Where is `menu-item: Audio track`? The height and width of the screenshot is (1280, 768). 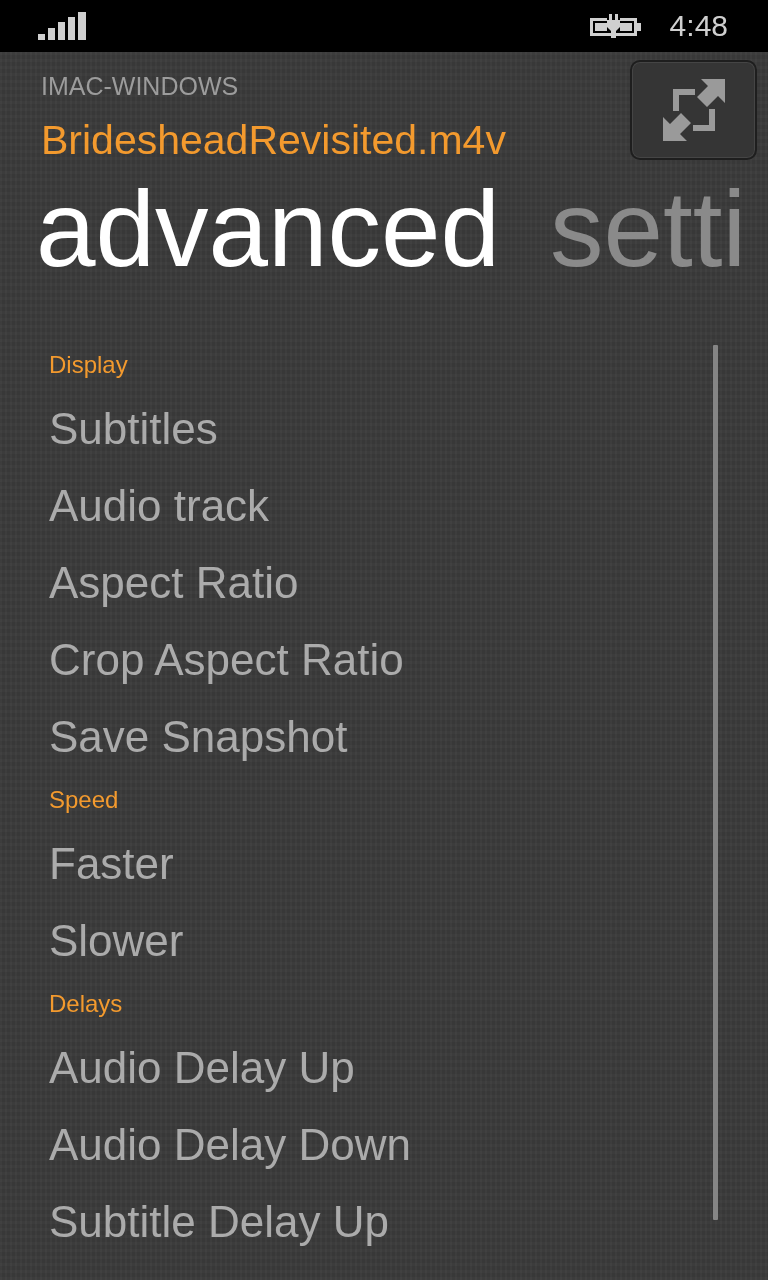
menu-item: Audio track is located at coordinates (230, 505).